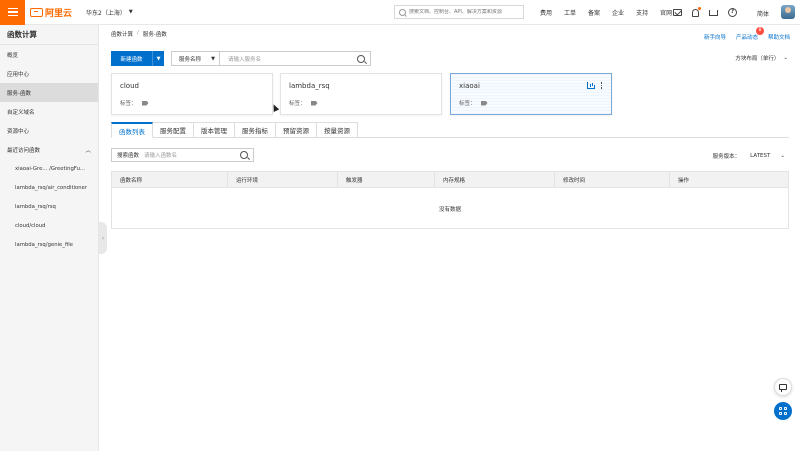 The image size is (800, 451). Describe the element at coordinates (684, 180) in the screenshot. I see `column-header: 操作` at that location.